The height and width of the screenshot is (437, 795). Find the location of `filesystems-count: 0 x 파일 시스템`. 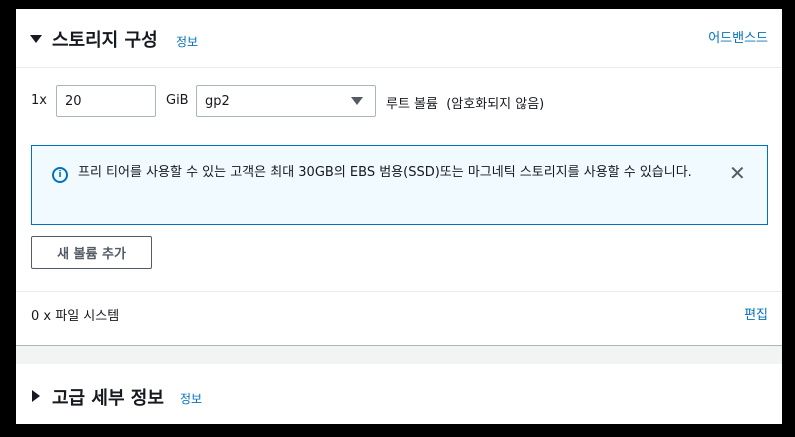

filesystems-count: 0 x 파일 시스템 is located at coordinates (75, 316).